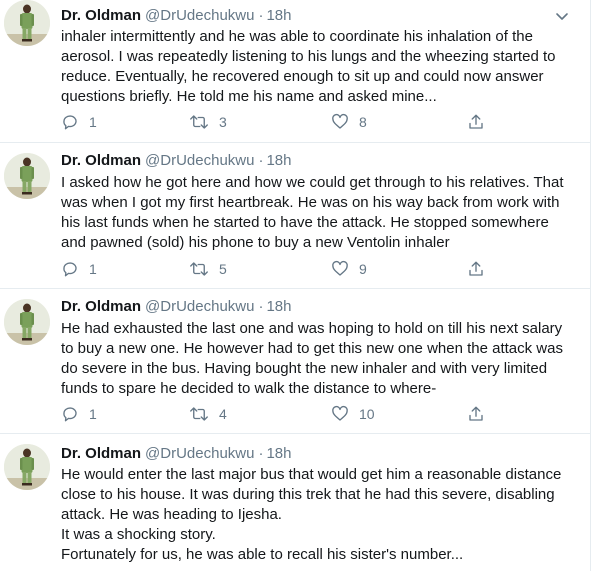 The height and width of the screenshot is (571, 601). What do you see at coordinates (301, 122) in the screenshot?
I see `tweet-actions: 1 3 8` at bounding box center [301, 122].